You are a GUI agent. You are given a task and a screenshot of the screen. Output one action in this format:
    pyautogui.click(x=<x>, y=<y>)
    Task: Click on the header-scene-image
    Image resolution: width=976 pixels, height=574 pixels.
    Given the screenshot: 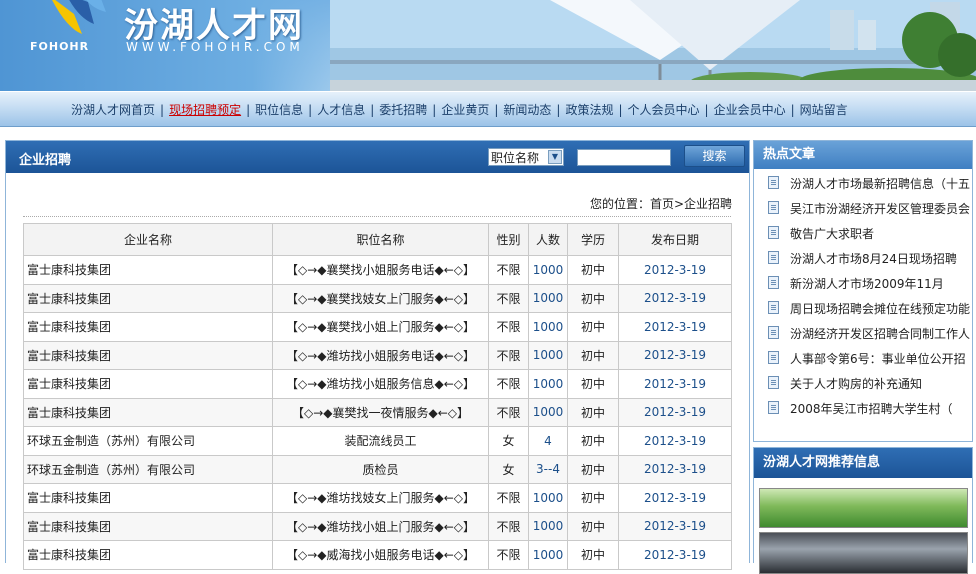 What is the action you would take?
    pyautogui.click(x=653, y=45)
    